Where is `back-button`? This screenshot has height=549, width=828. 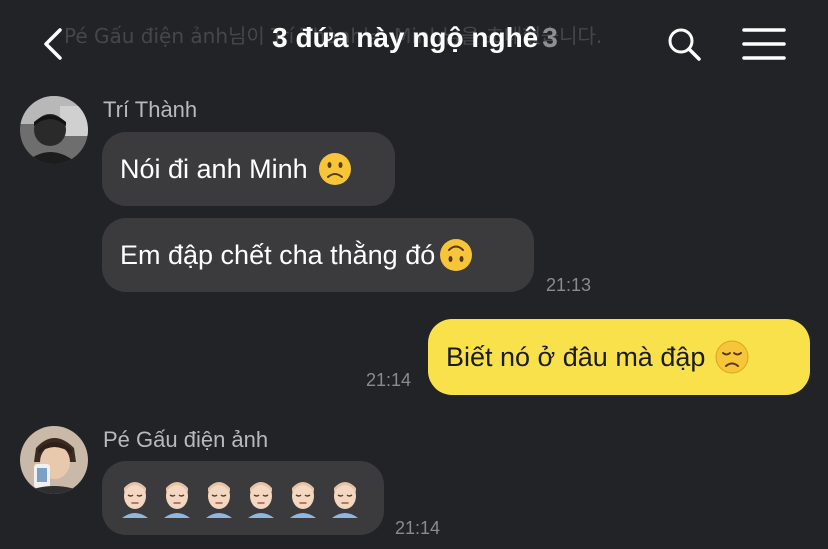
back-button is located at coordinates (56, 44).